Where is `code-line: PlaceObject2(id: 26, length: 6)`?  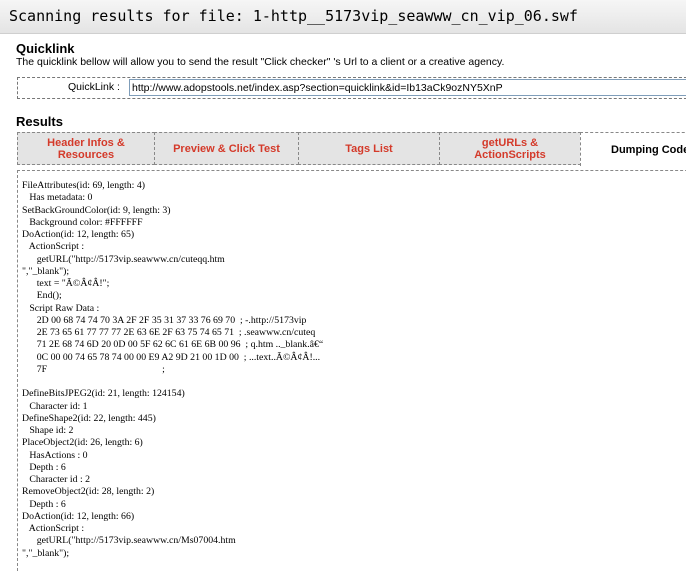
code-line: PlaceObject2(id: 26, length: 6) is located at coordinates (82, 443).